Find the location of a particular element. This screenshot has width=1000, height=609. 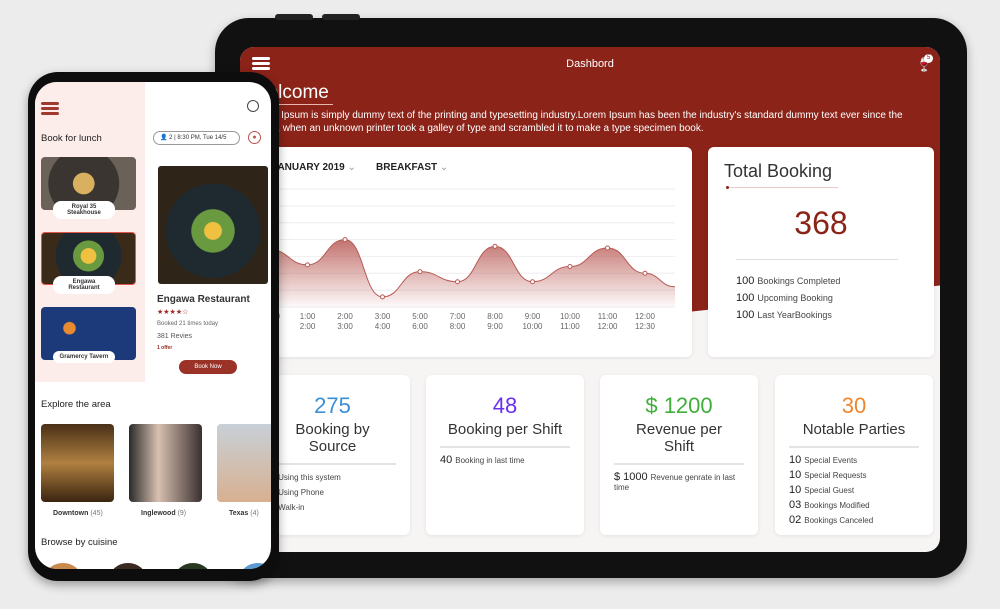

booking-time: 8:30 PM, Tue 14/5 is located at coordinates (202, 138).